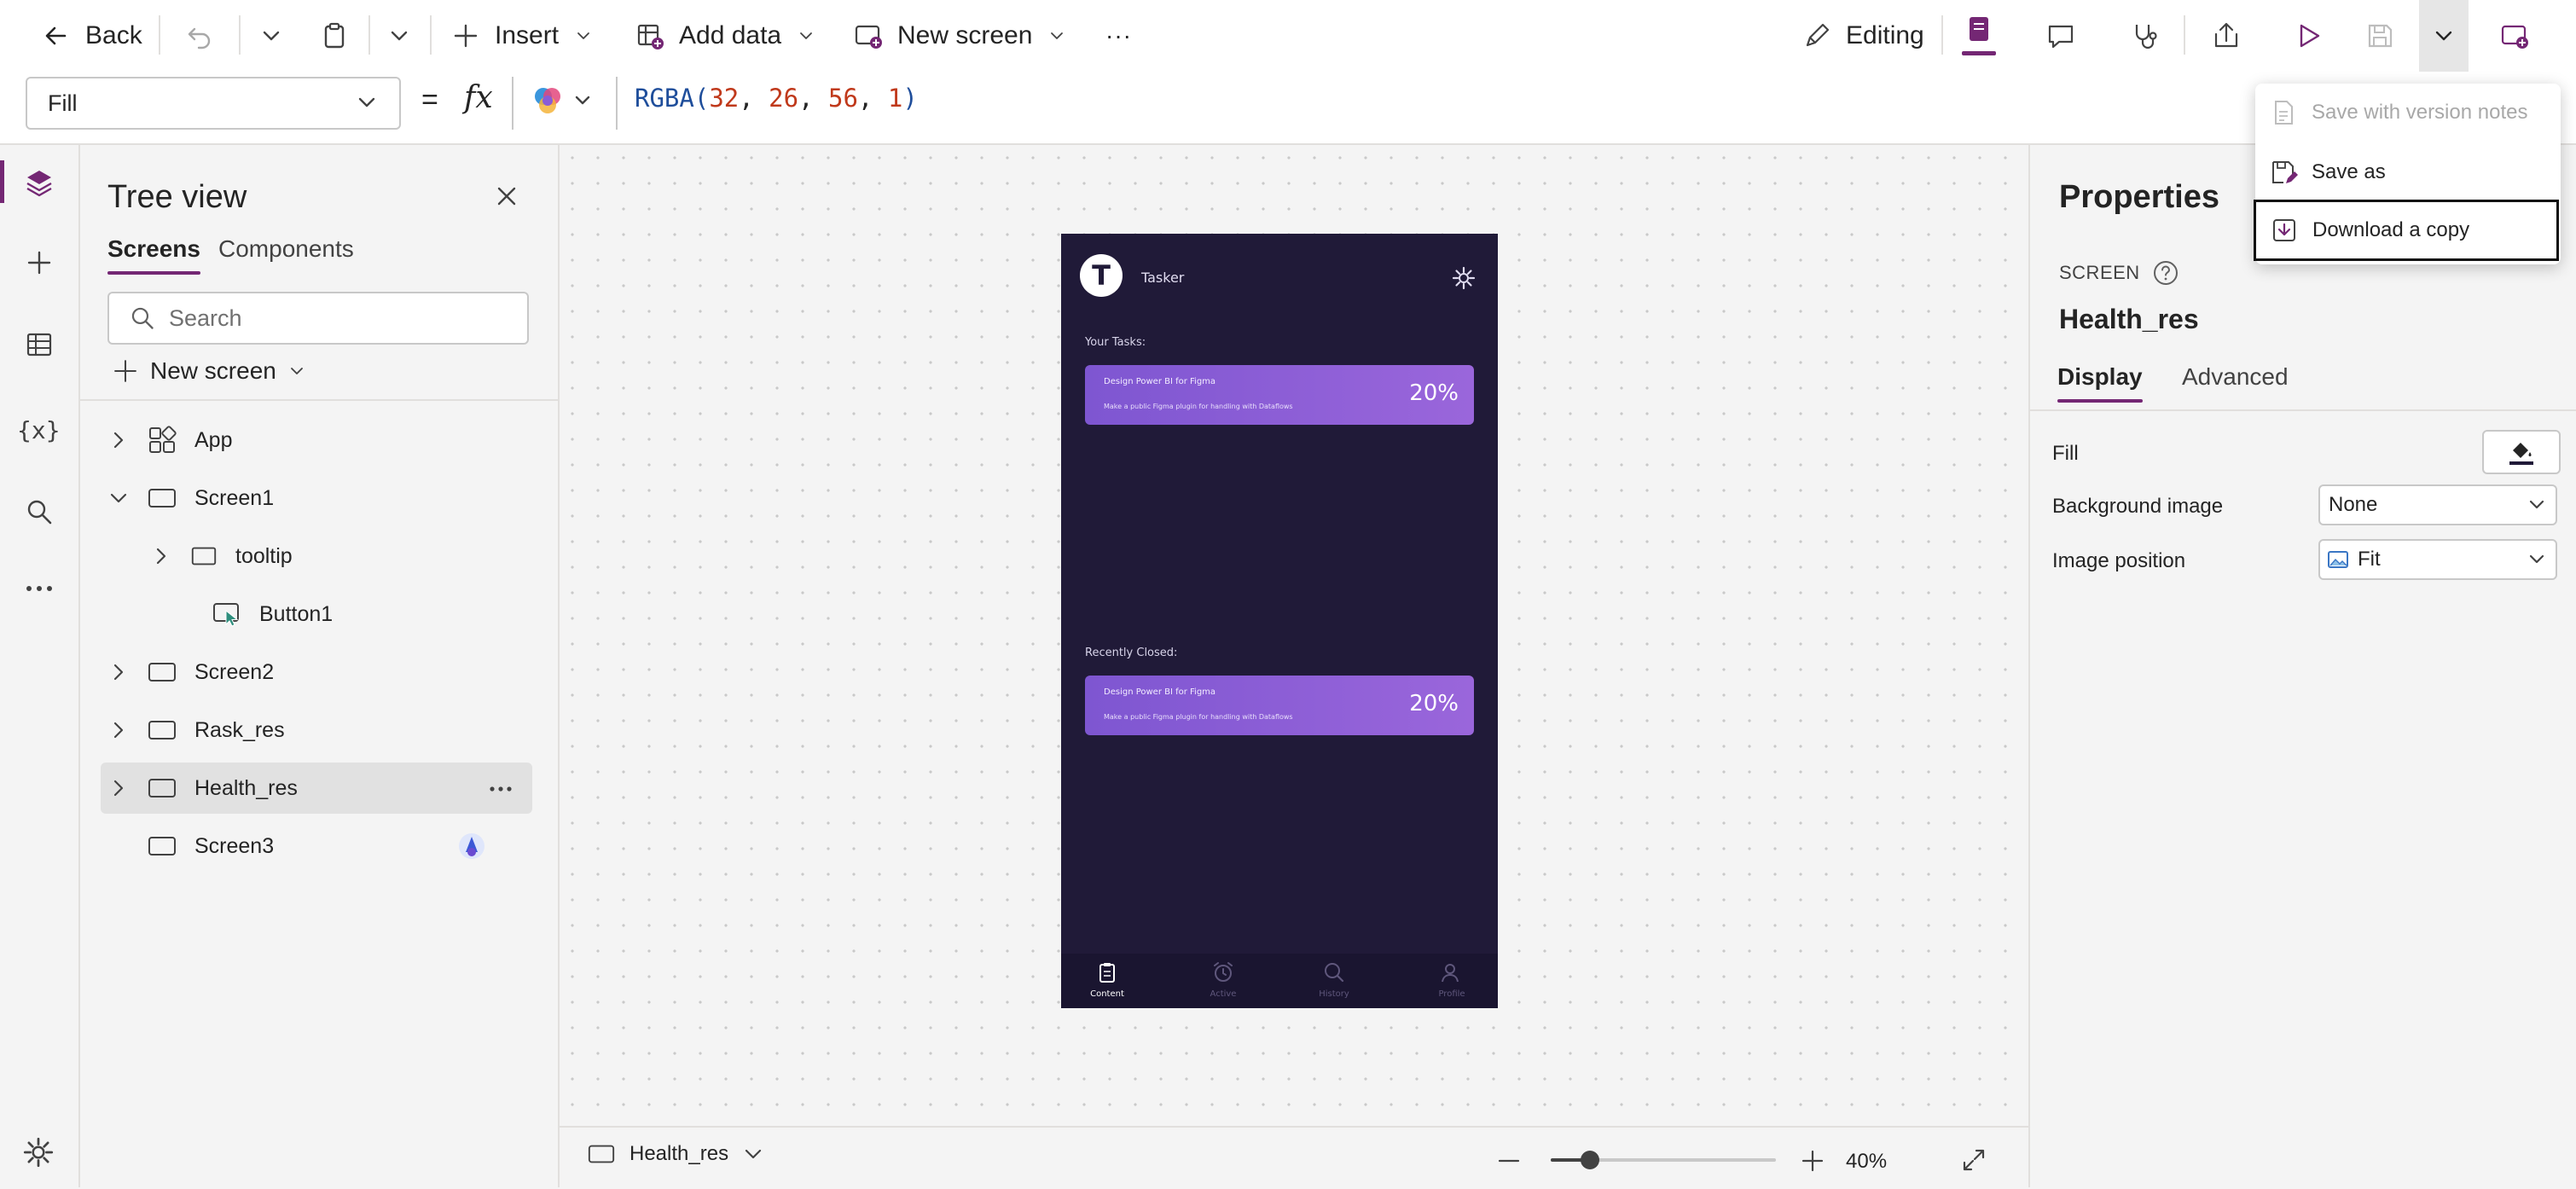  What do you see at coordinates (213, 439) in the screenshot?
I see `node-label: App` at bounding box center [213, 439].